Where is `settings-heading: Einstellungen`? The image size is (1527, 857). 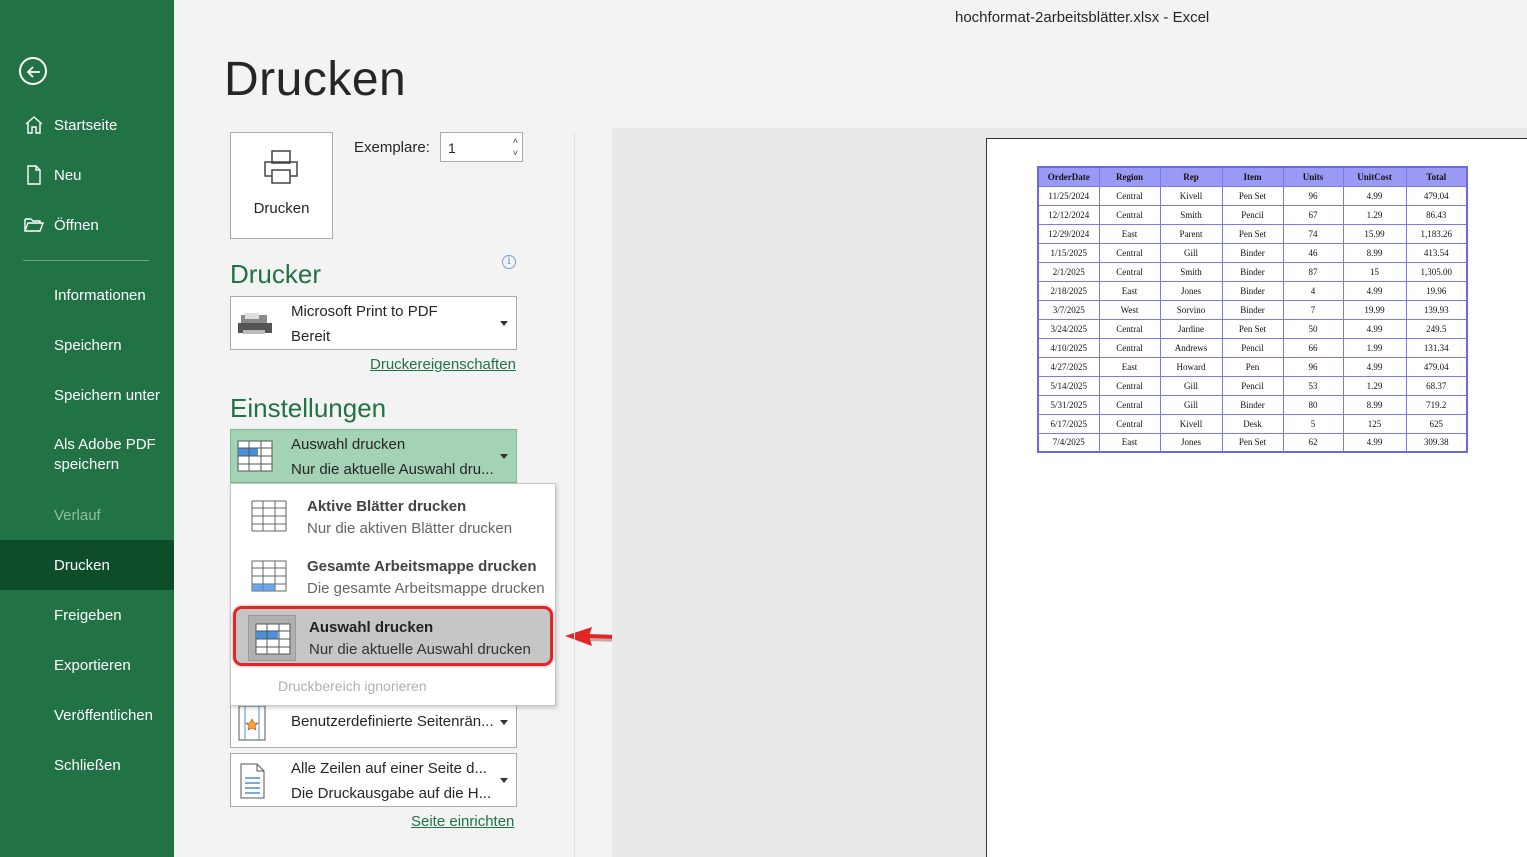
settings-heading: Einstellungen is located at coordinates (308, 408).